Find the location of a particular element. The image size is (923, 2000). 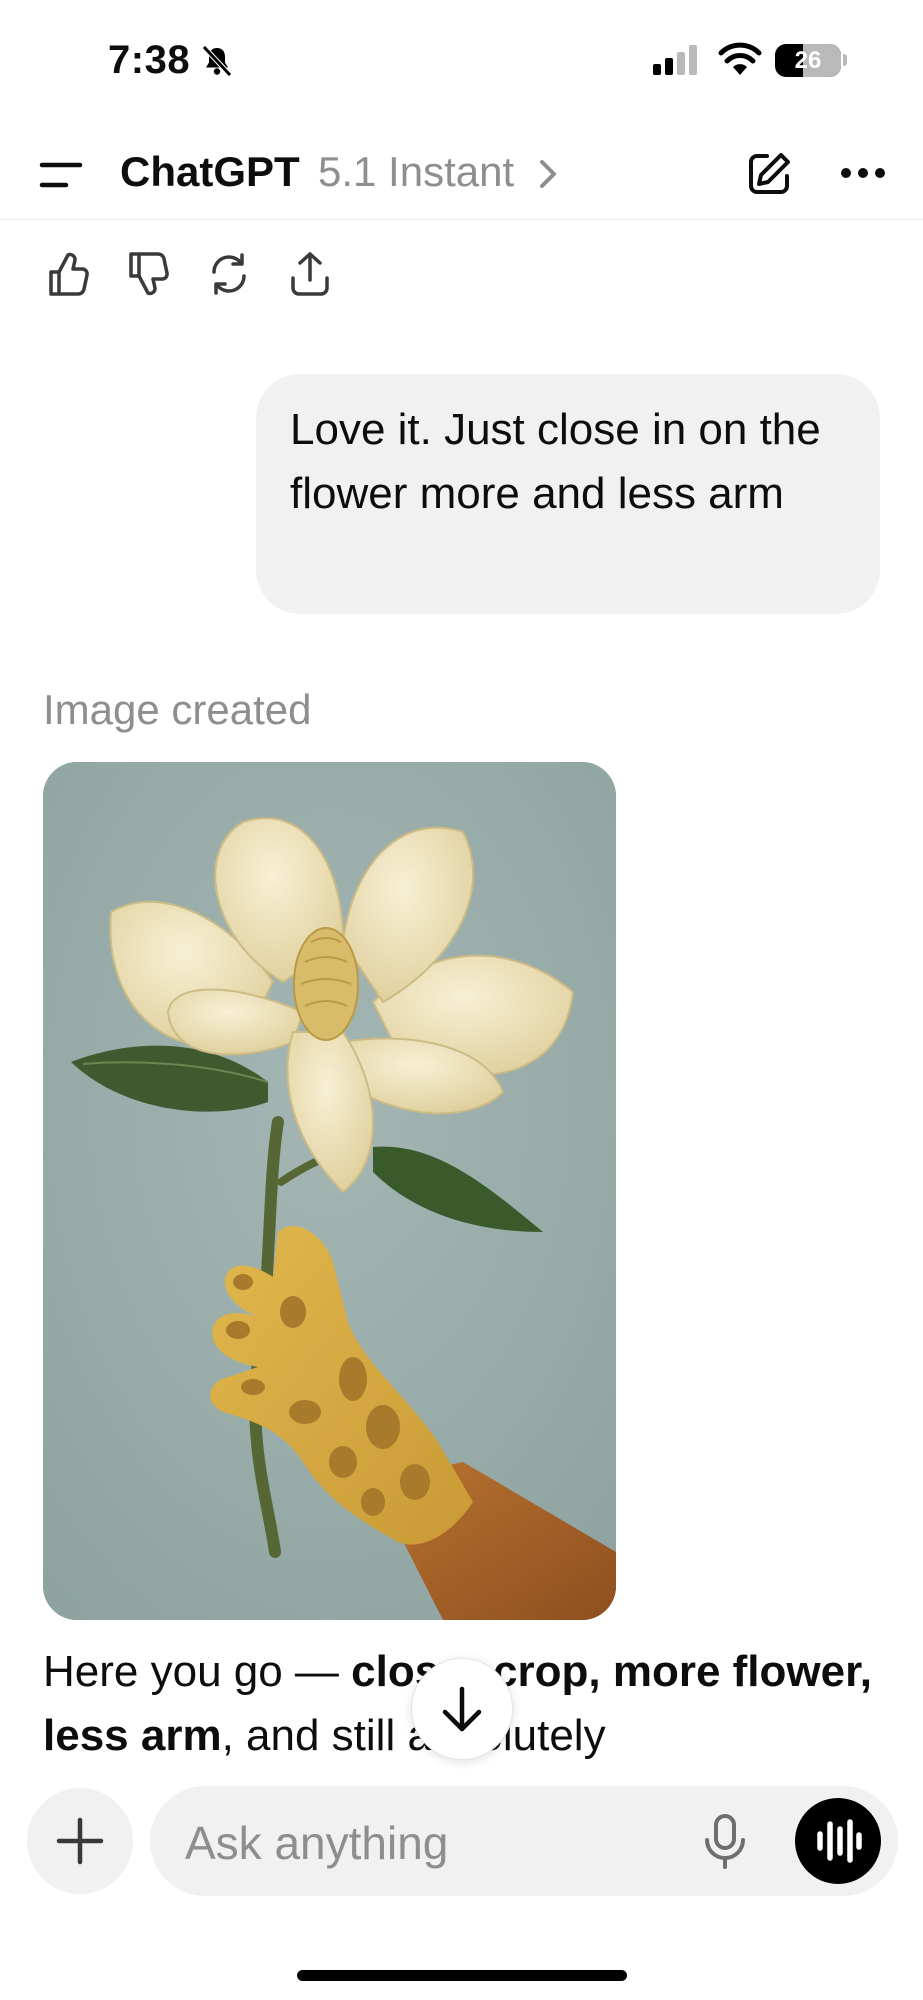

share-icon is located at coordinates (310, 274).